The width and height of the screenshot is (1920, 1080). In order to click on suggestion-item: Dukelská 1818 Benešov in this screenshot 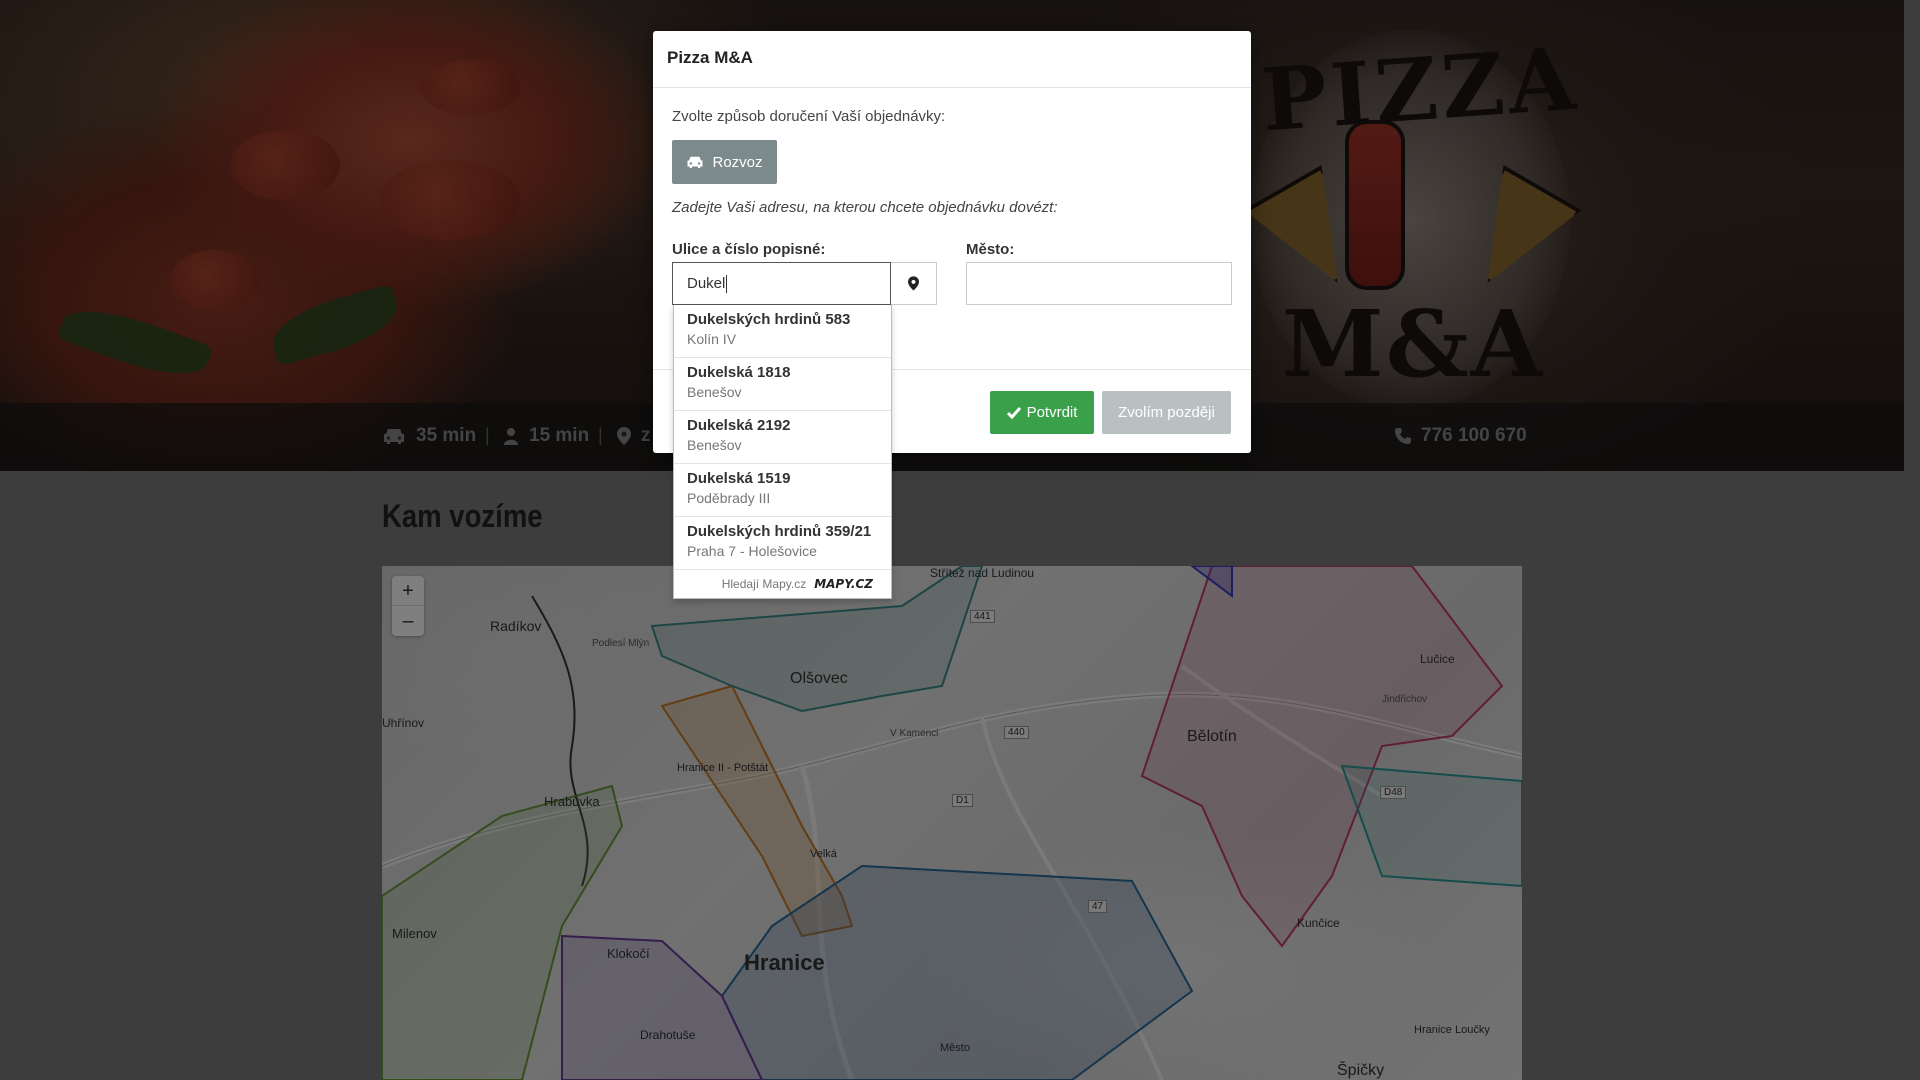, I will do `click(782, 384)`.